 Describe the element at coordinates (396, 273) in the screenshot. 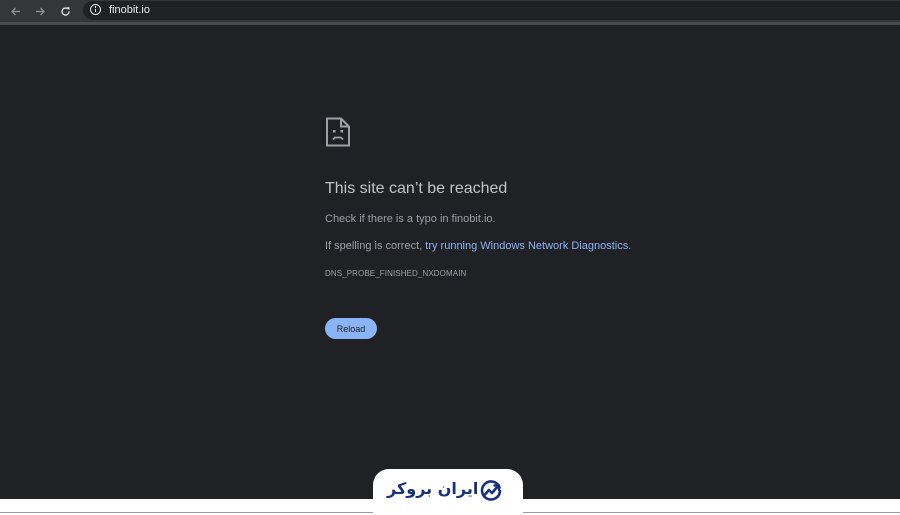

I see `error-code: DNS_PROBE_FINISHED_NXDOMAIN` at that location.